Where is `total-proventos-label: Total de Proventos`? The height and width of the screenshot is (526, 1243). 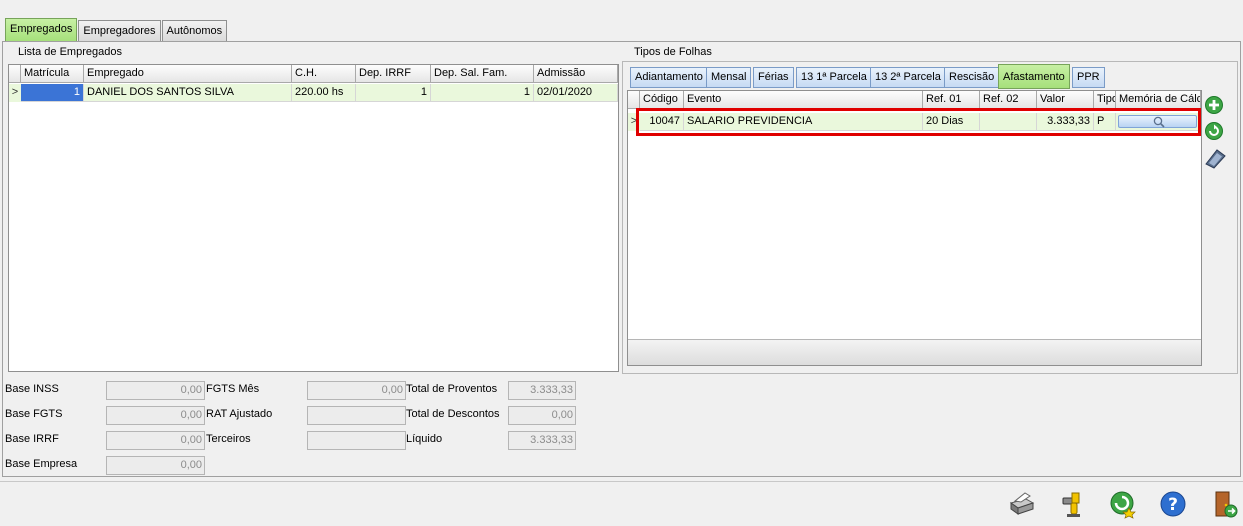 total-proventos-label: Total de Proventos is located at coordinates (452, 389).